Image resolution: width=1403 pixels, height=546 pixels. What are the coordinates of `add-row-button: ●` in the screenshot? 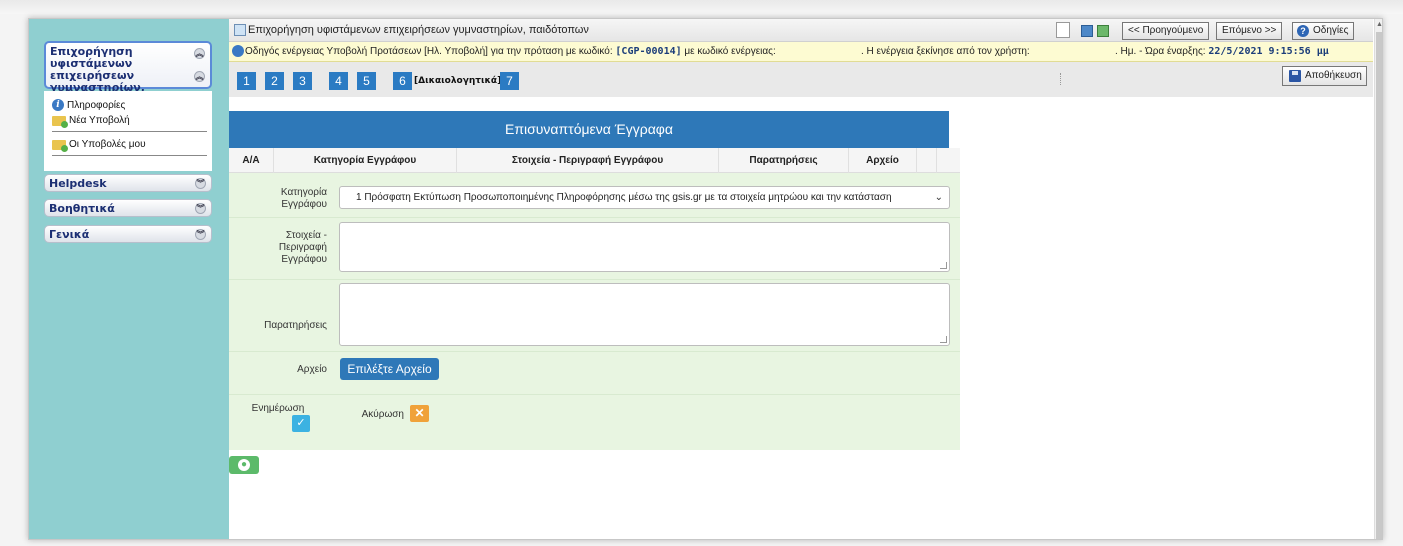 It's located at (244, 465).